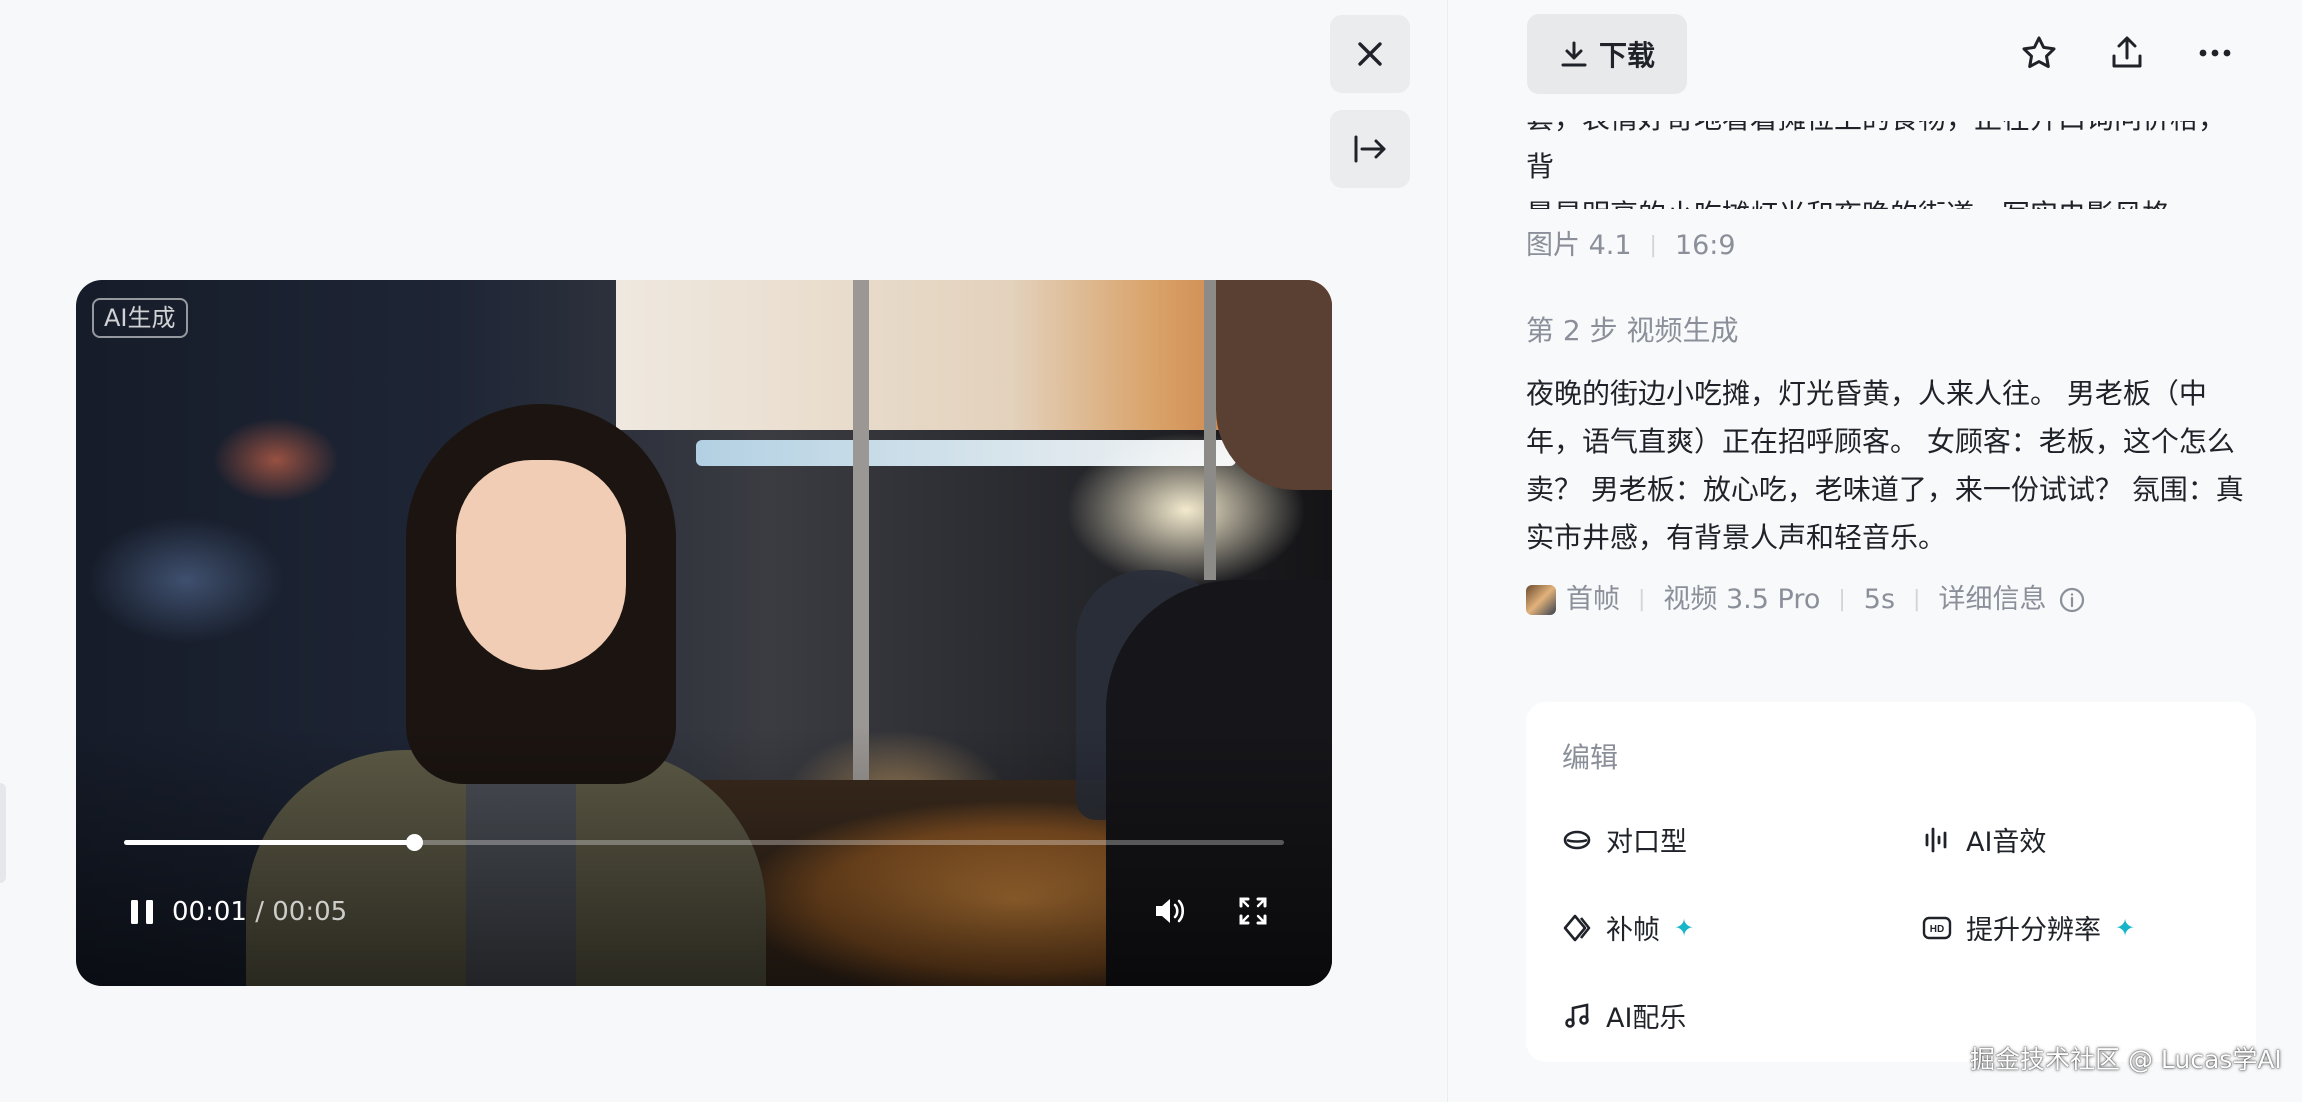 The image size is (2302, 1102). What do you see at coordinates (966, 453) in the screenshot?
I see `video-frame-light` at bounding box center [966, 453].